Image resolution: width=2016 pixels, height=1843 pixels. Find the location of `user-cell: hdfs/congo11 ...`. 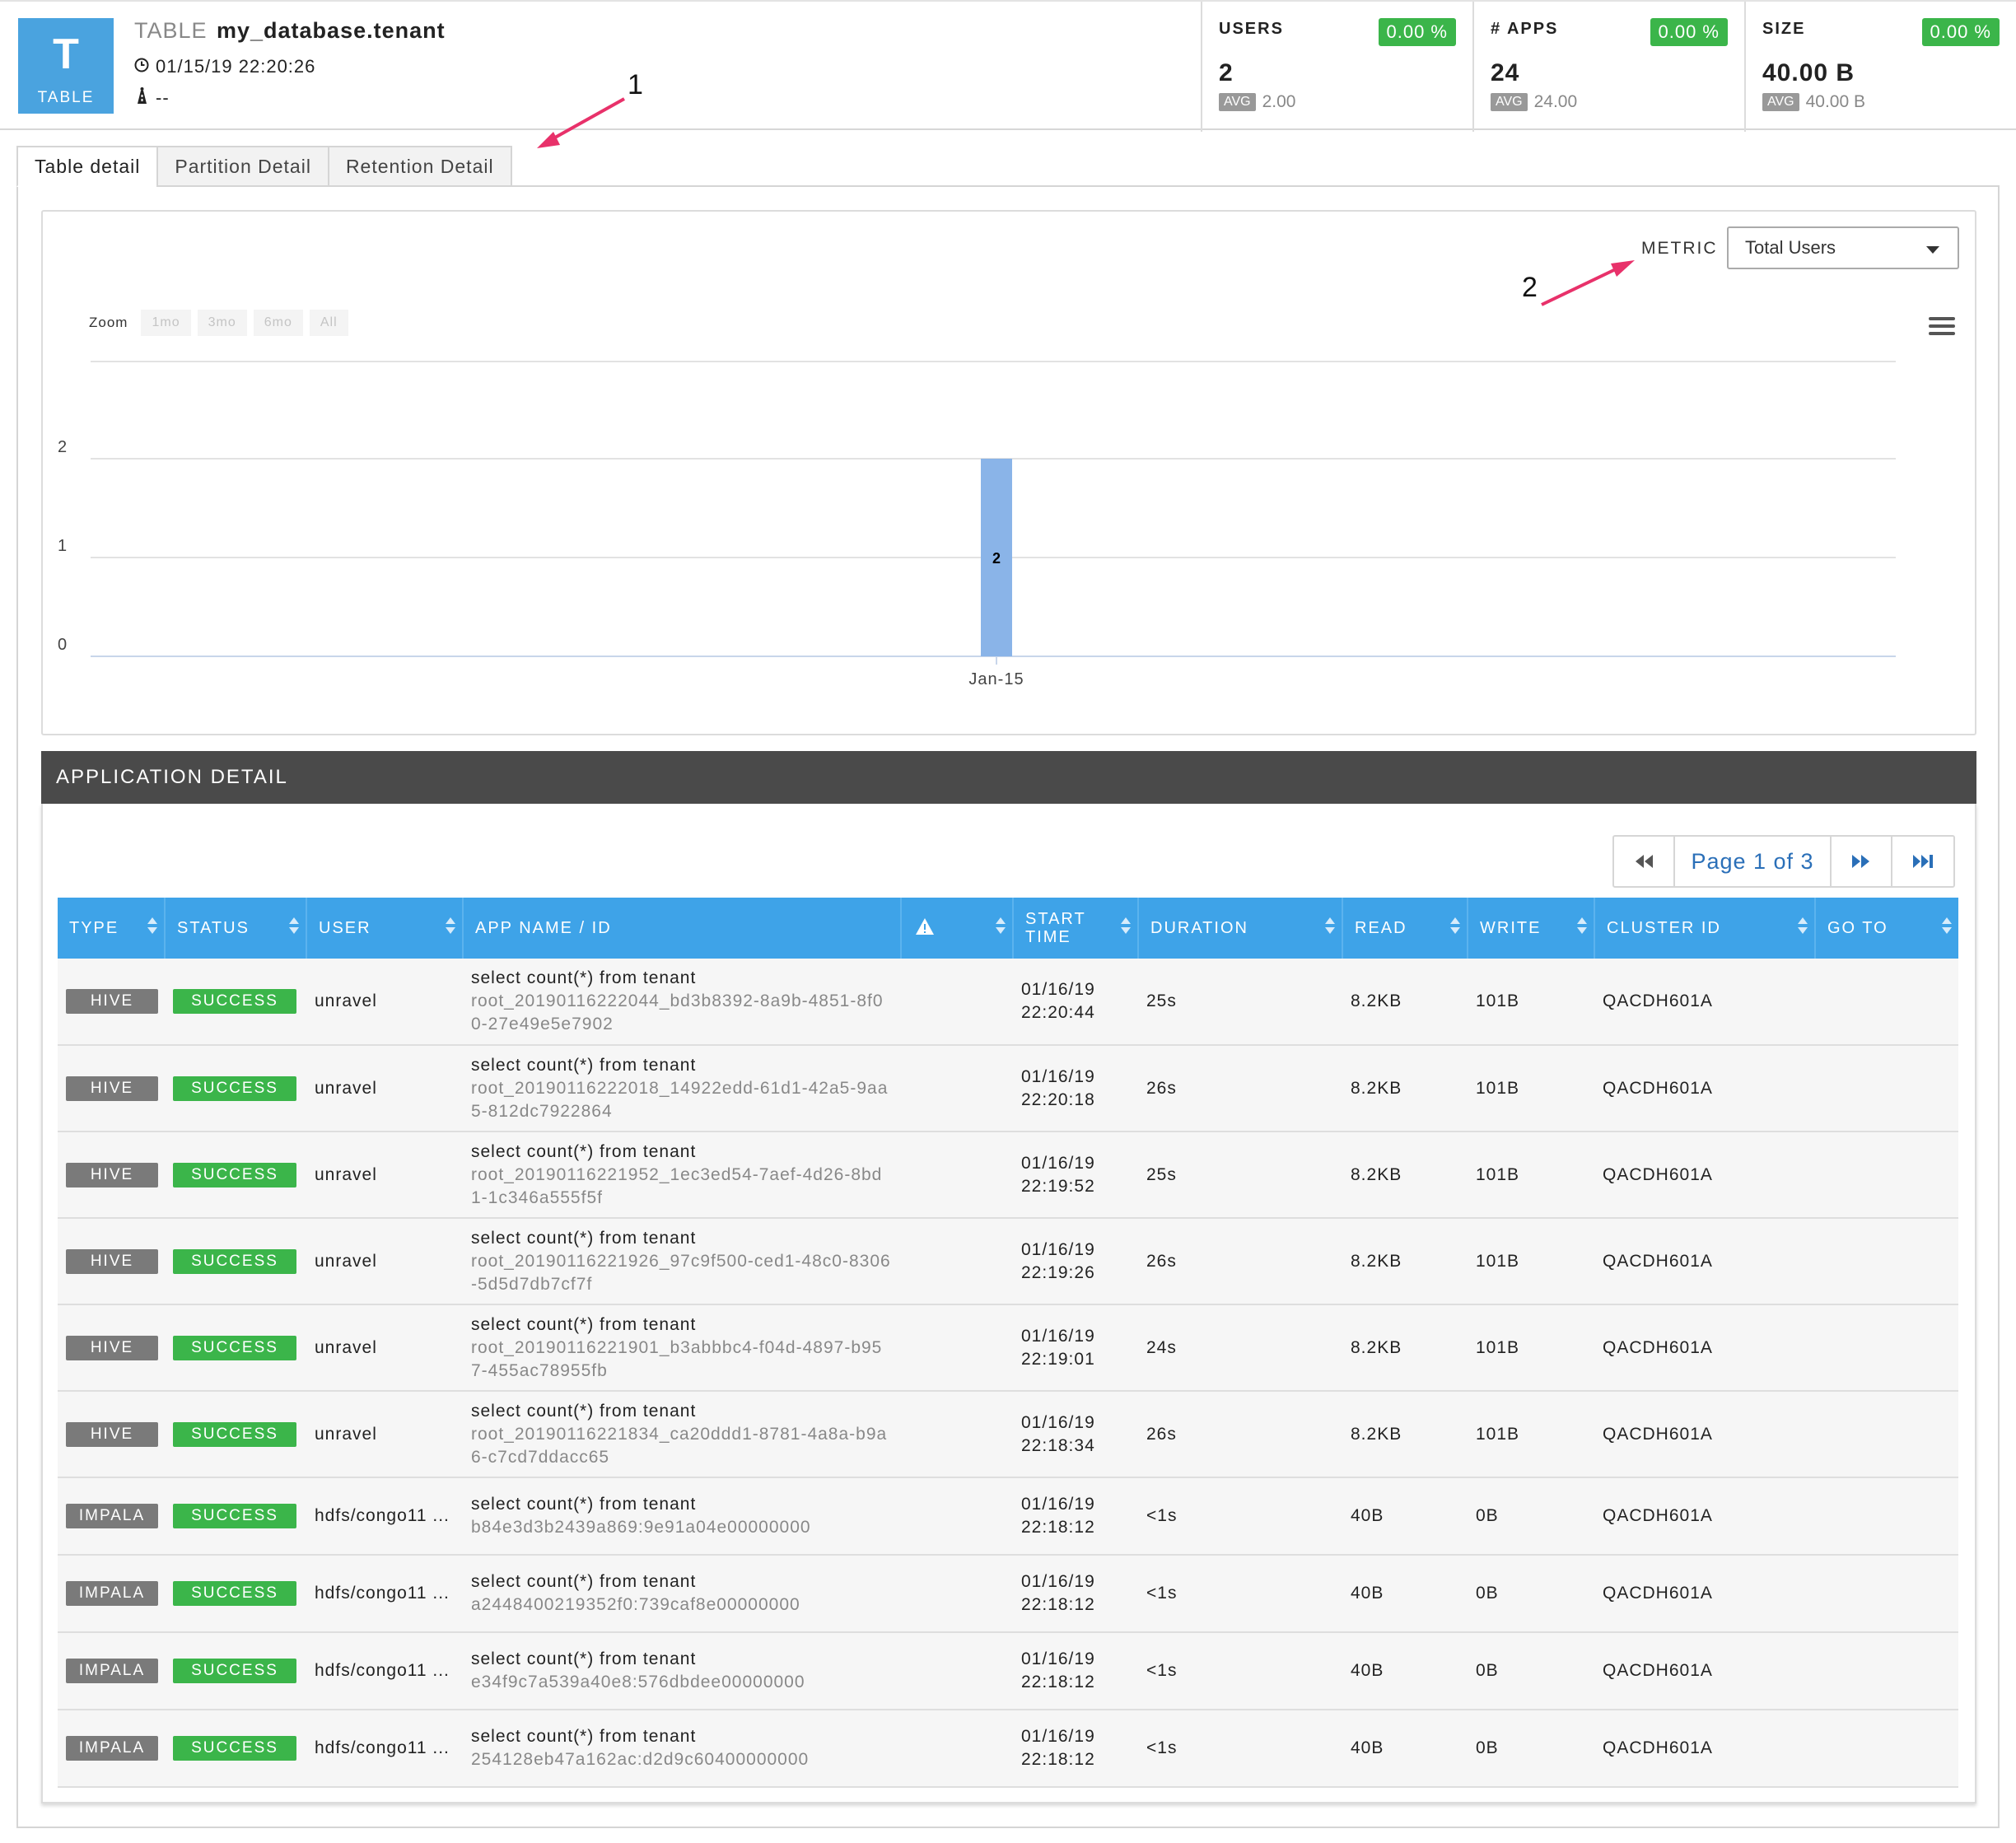

user-cell: hdfs/congo11 ... is located at coordinates (384, 1516).